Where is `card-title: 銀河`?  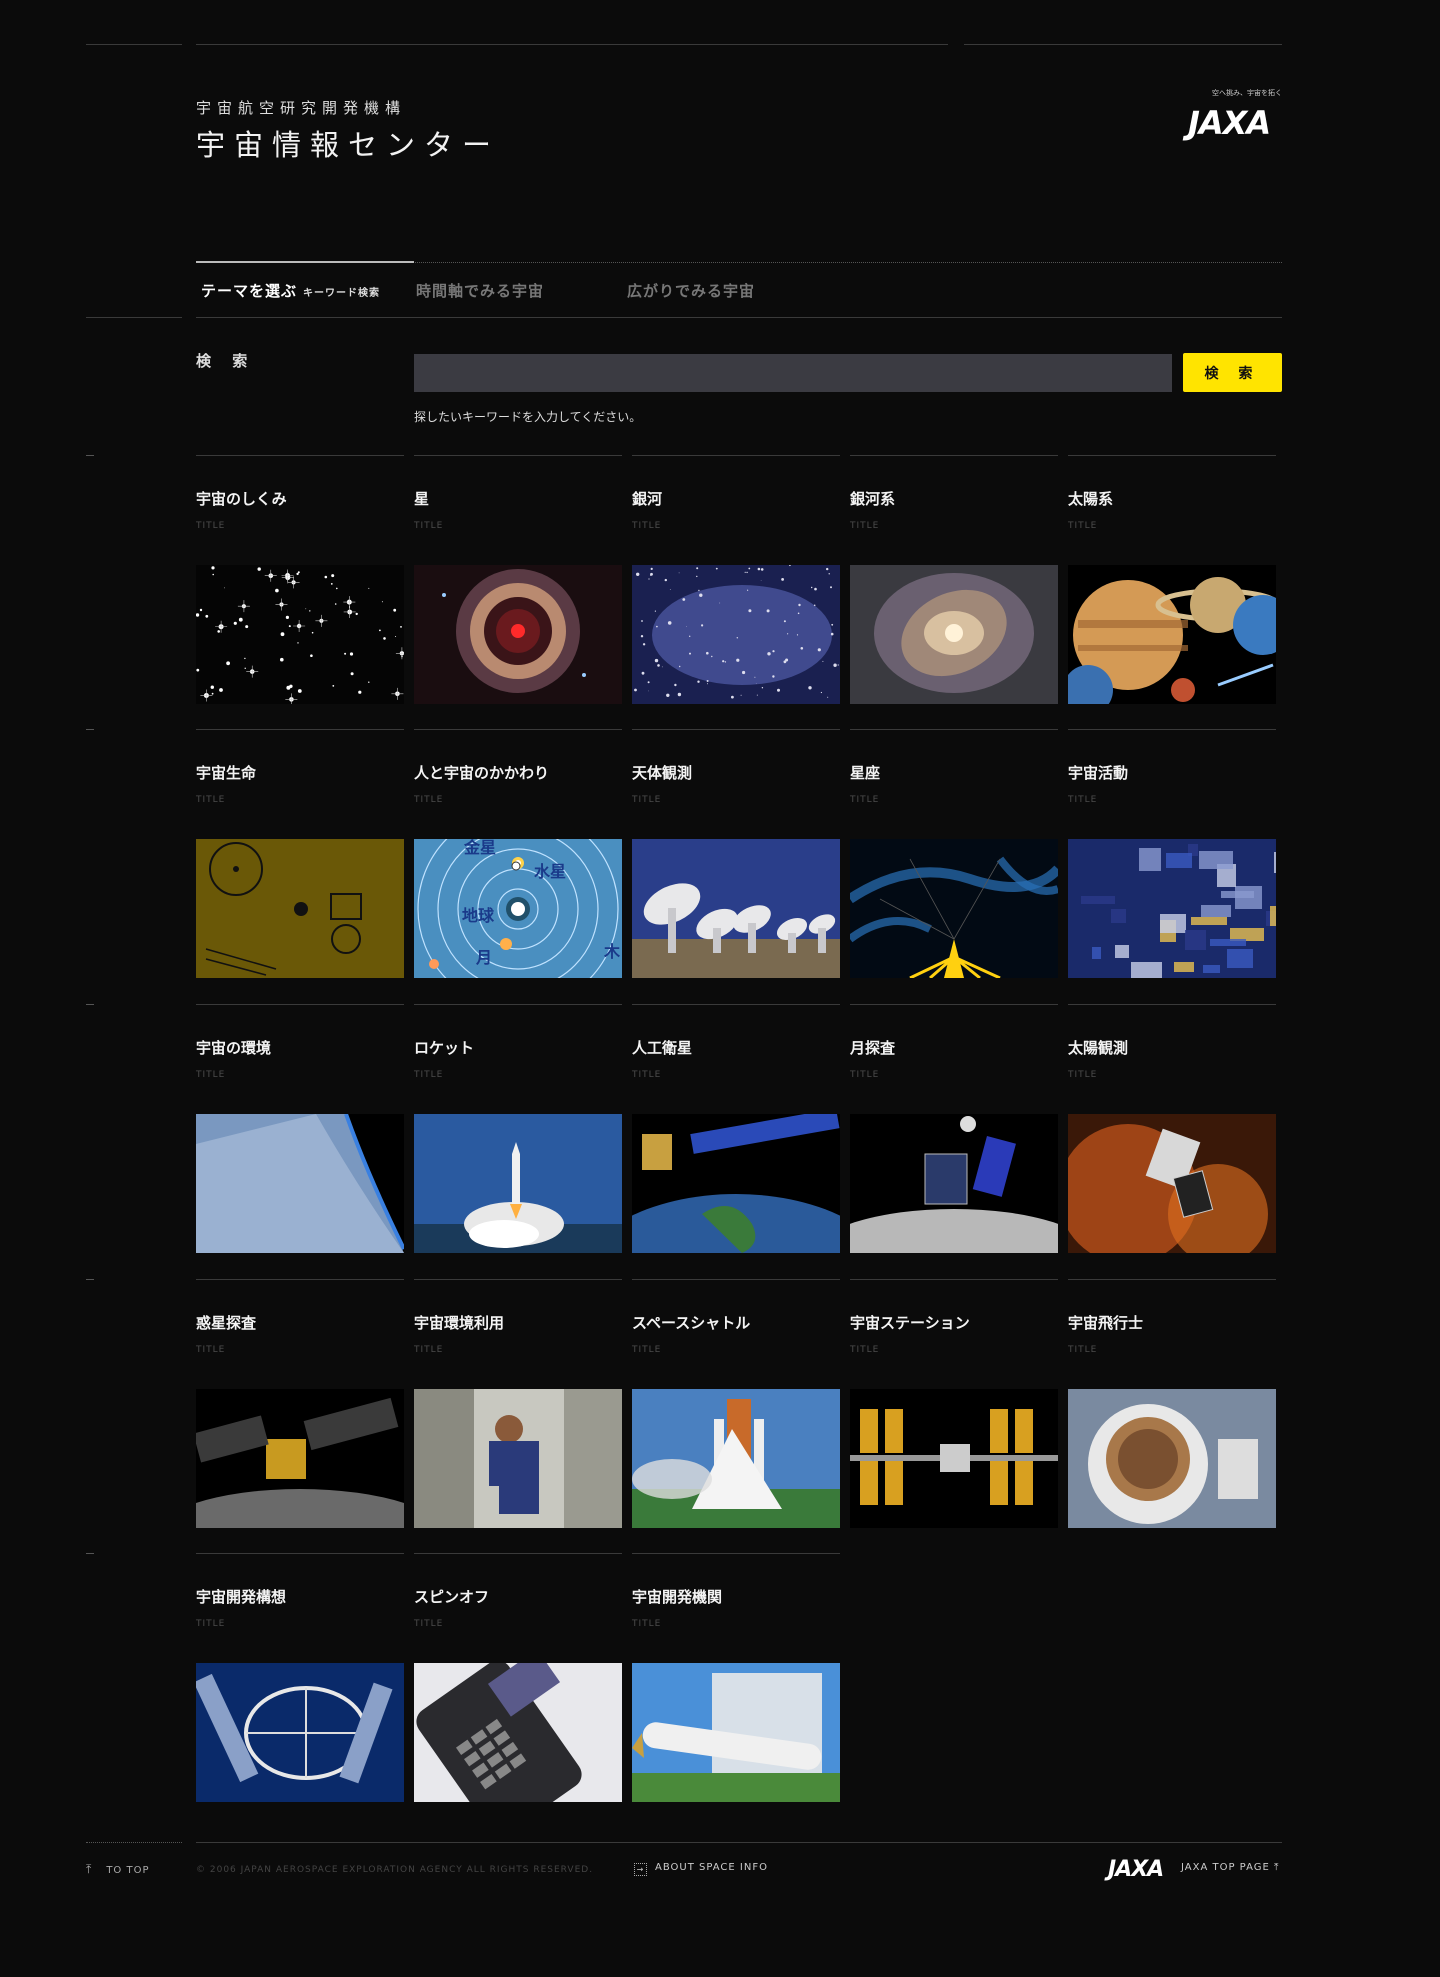 card-title: 銀河 is located at coordinates (647, 498).